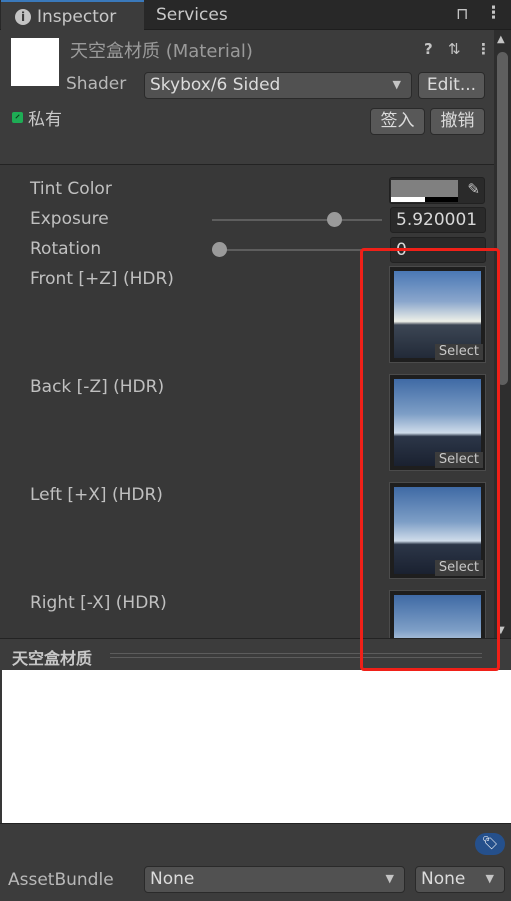  I want to click on preview-title: 天空盒材质, so click(52, 658).